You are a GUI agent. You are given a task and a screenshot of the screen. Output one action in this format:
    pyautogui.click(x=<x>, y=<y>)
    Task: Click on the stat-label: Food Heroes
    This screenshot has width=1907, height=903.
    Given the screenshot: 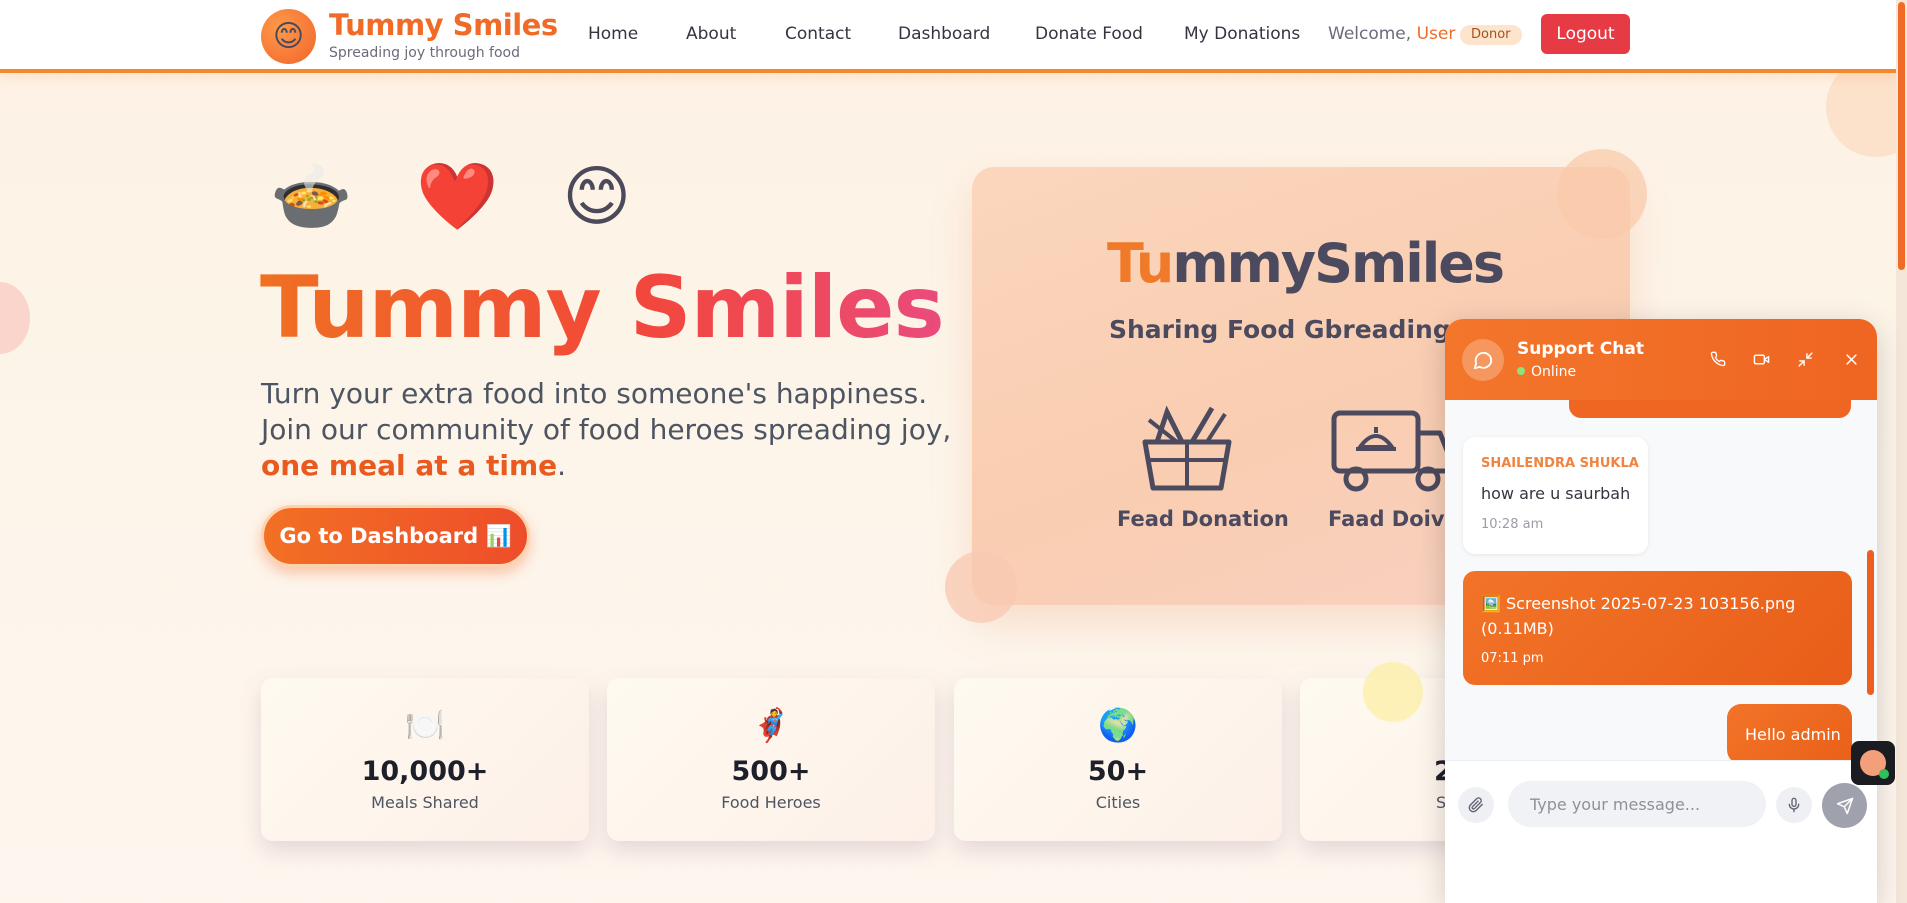 What is the action you would take?
    pyautogui.click(x=771, y=802)
    